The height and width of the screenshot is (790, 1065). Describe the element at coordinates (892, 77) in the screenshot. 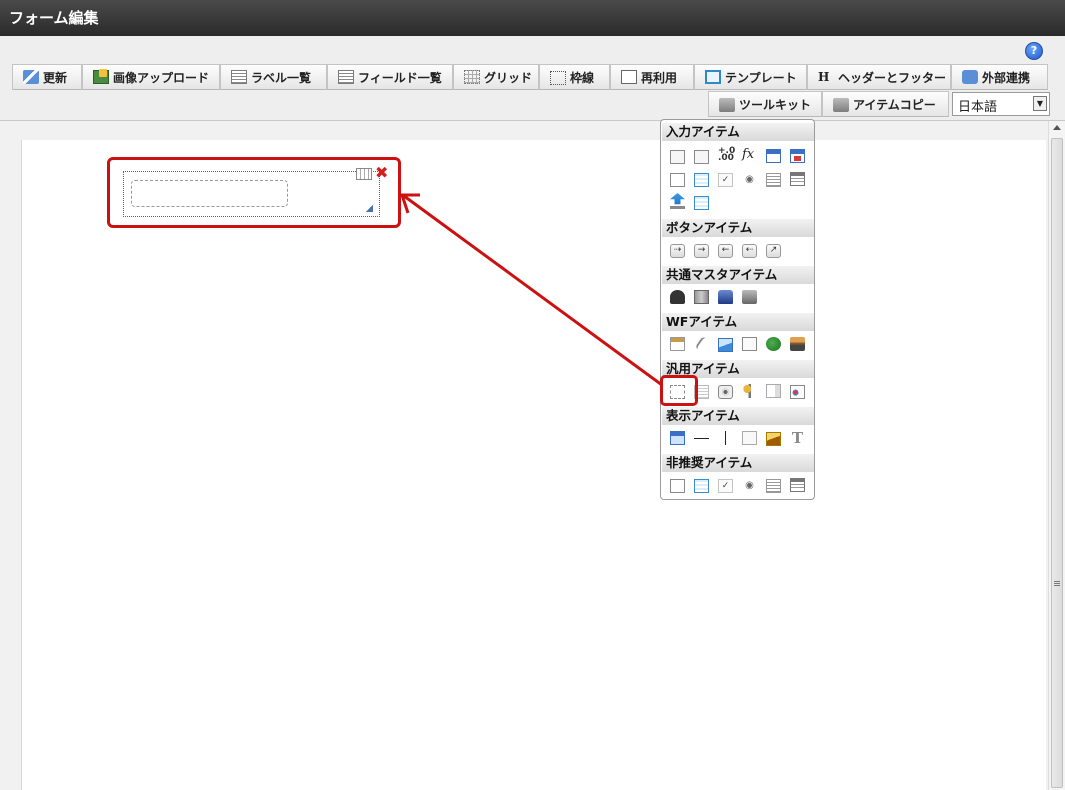

I see `header-footer-button-label: ヘッダーとフッター` at that location.